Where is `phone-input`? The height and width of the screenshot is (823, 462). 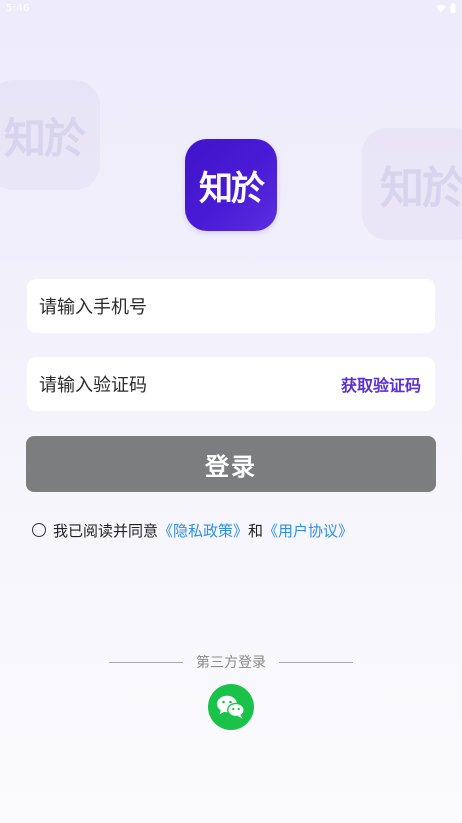
phone-input is located at coordinates (233, 307).